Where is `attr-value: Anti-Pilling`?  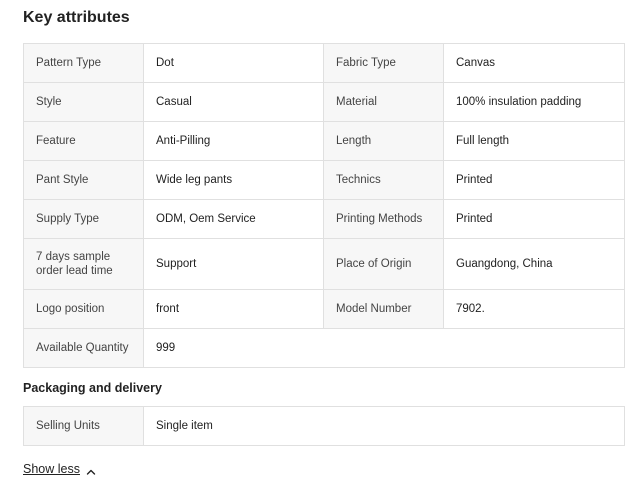
attr-value: Anti-Pilling is located at coordinates (233, 141).